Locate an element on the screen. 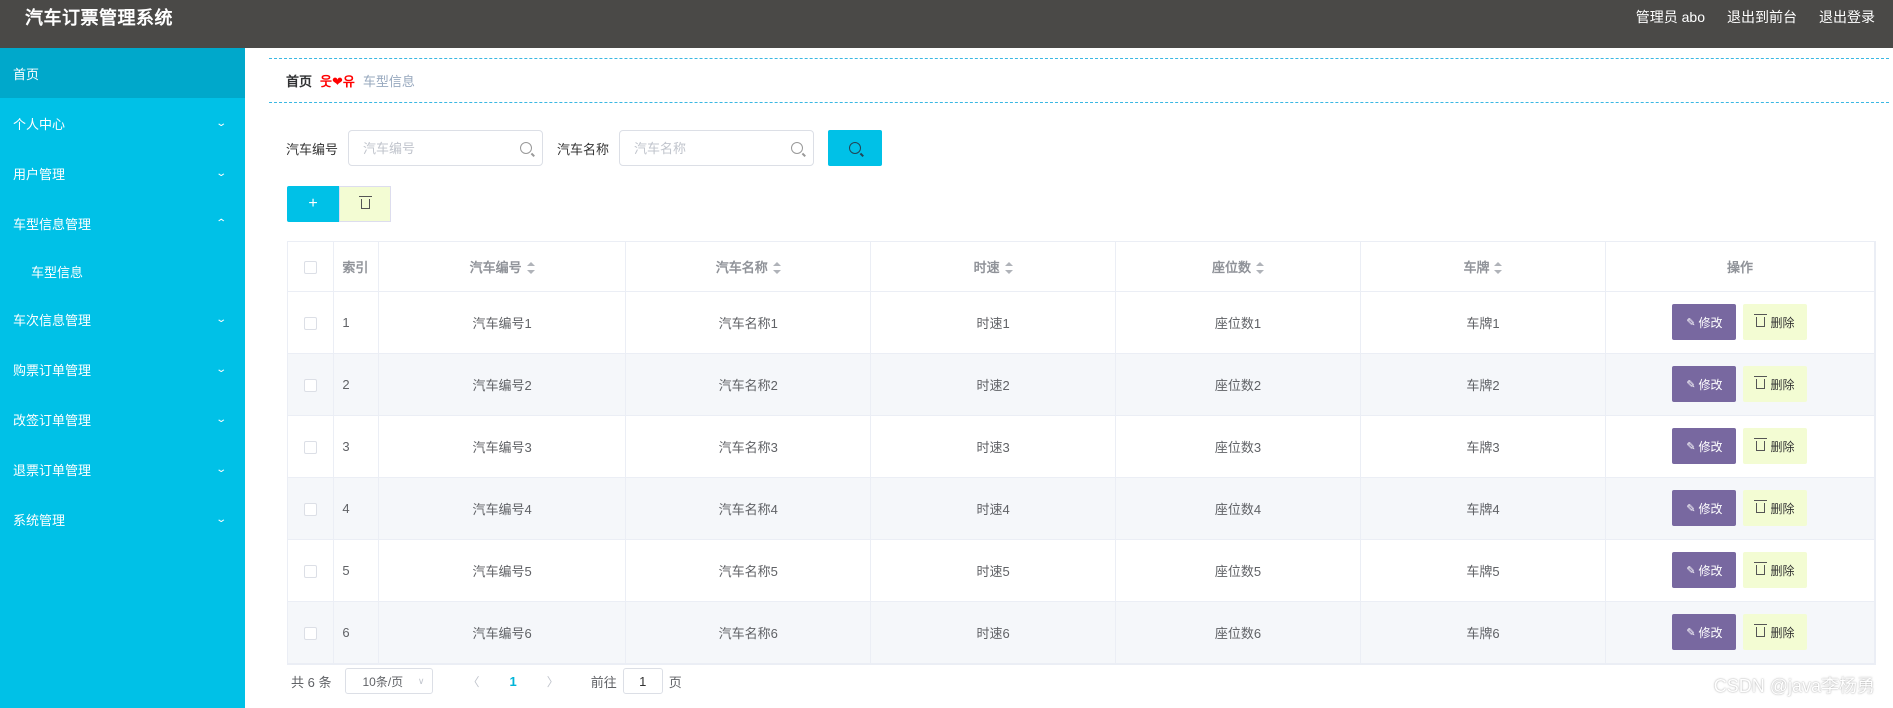 This screenshot has height=708, width=1893. sidebar-item-change-order-management: 改签订单管理 ⌄ is located at coordinates (122, 419).